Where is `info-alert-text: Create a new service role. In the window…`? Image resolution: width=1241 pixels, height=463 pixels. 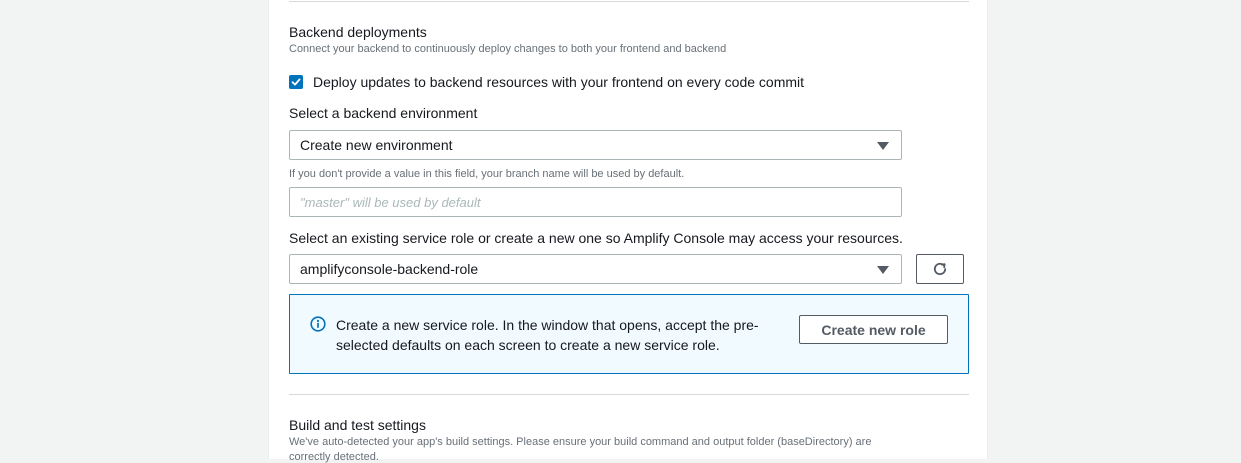
info-alert-text: Create a new service role. In the window… is located at coordinates (561, 335).